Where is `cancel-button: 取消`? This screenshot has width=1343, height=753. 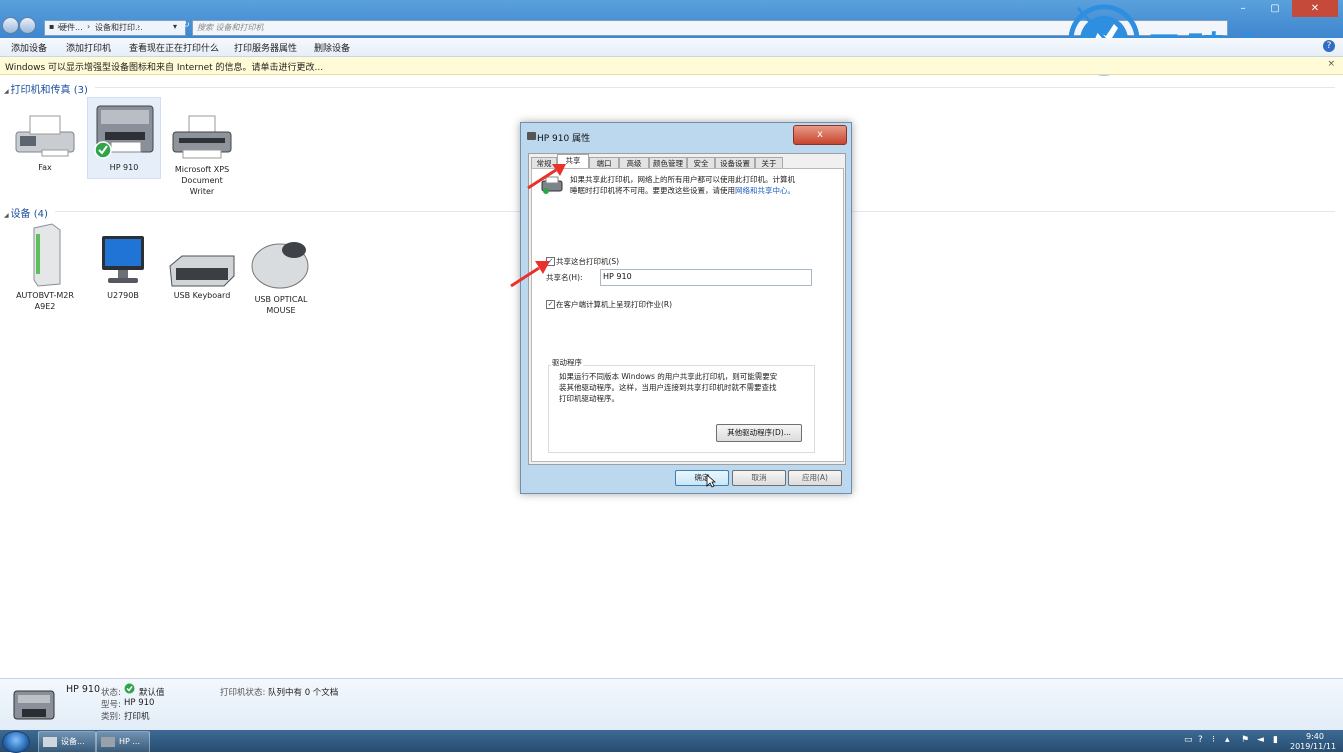 cancel-button: 取消 is located at coordinates (759, 478).